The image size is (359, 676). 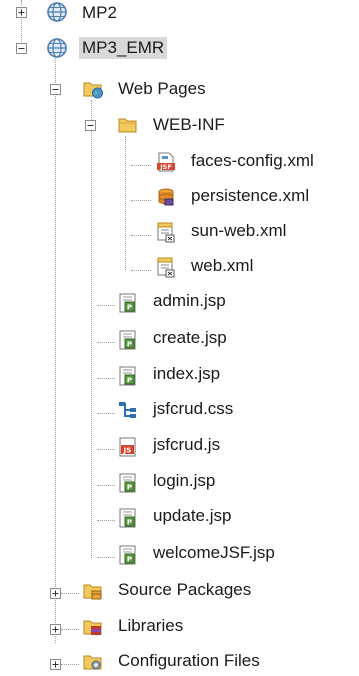 I want to click on tree-node-label: welcomeJSF.jsp, so click(x=214, y=552).